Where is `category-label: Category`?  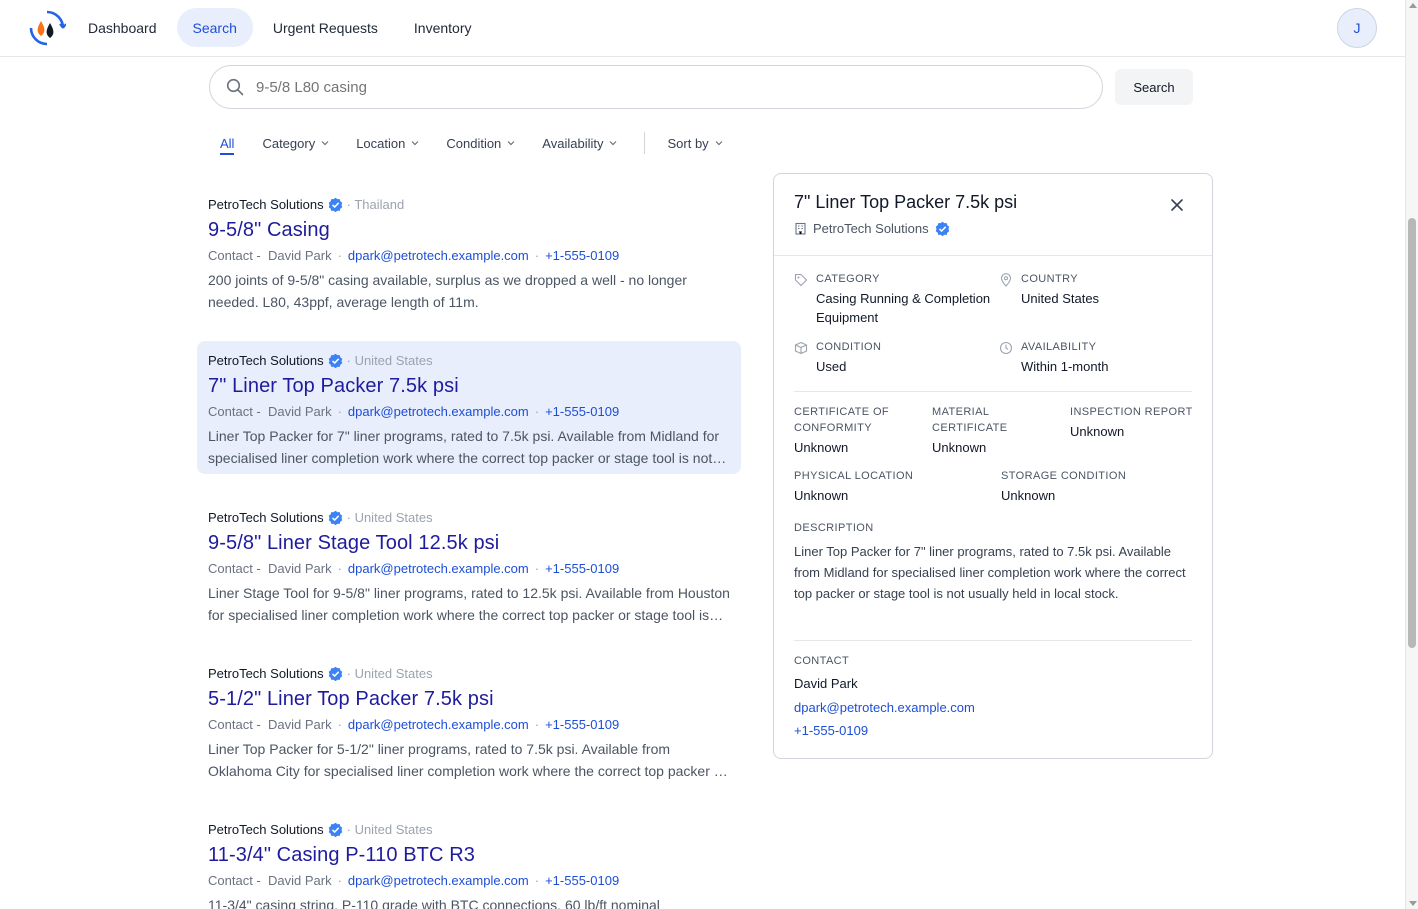 category-label: Category is located at coordinates (848, 279).